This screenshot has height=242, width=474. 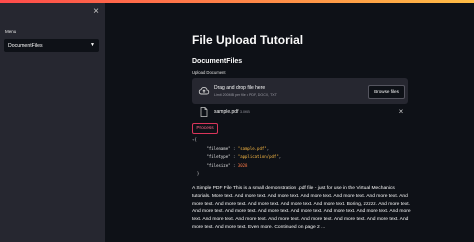 I want to click on json-value: "application/pdf", so click(x=258, y=156).